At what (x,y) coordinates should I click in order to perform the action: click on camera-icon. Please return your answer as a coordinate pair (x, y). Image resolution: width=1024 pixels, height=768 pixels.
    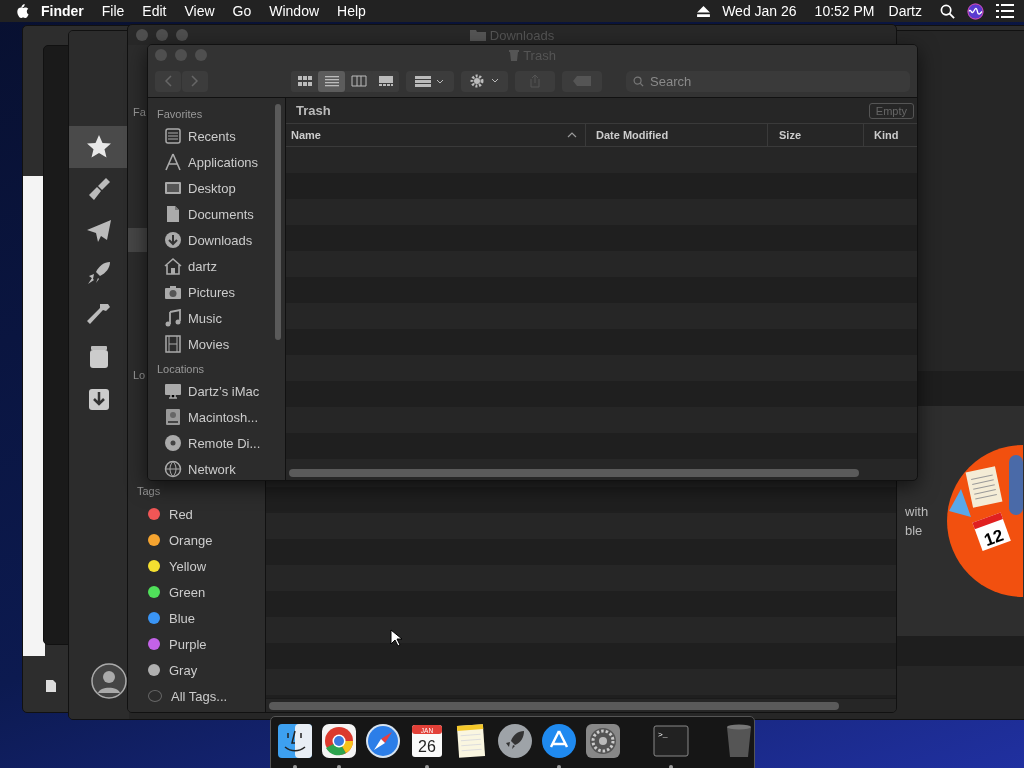
    Looking at the image, I should click on (173, 292).